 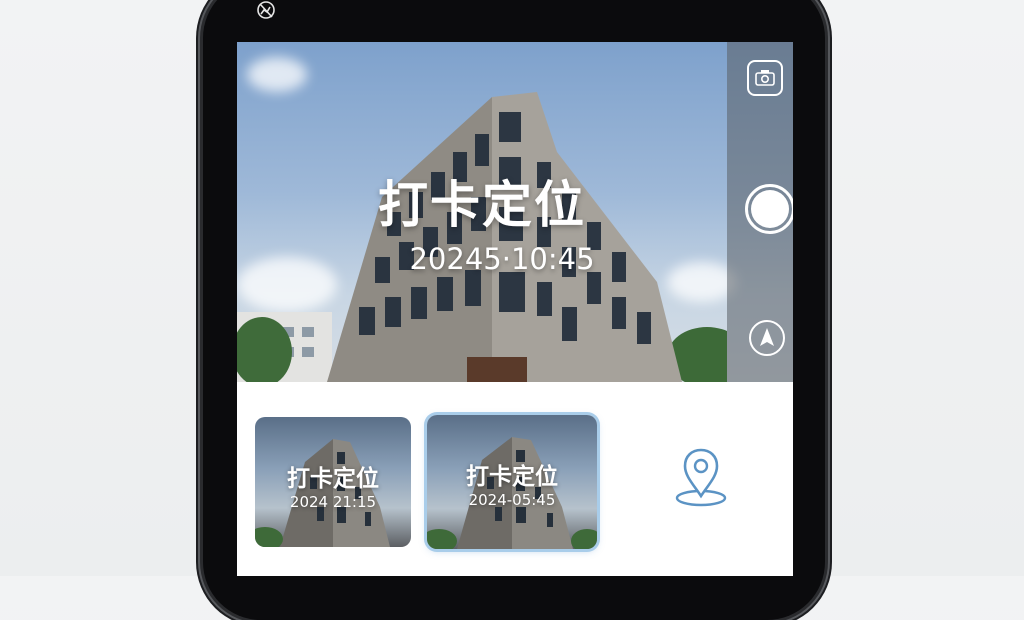 I want to click on photo-thumbnail-selected: 打卡定位 2024-05:45, so click(x=512, y=482).